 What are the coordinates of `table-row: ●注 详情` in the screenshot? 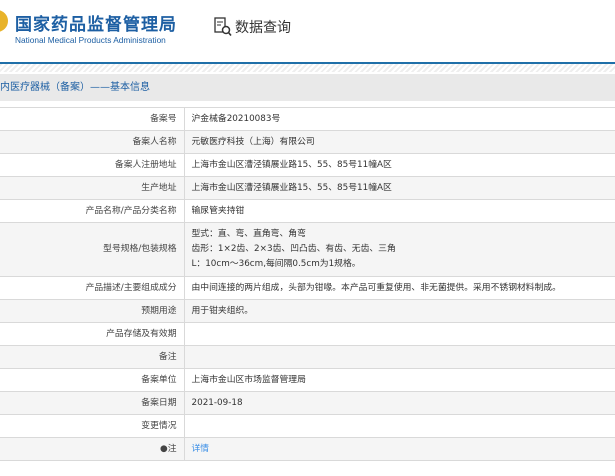 It's located at (307, 449).